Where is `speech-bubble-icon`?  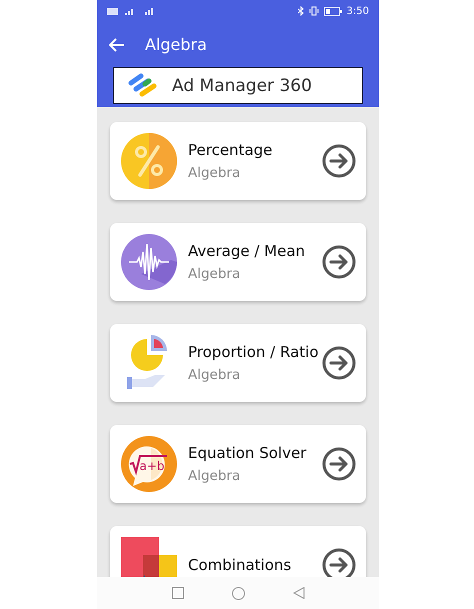 speech-bubble-icon is located at coordinates (149, 464).